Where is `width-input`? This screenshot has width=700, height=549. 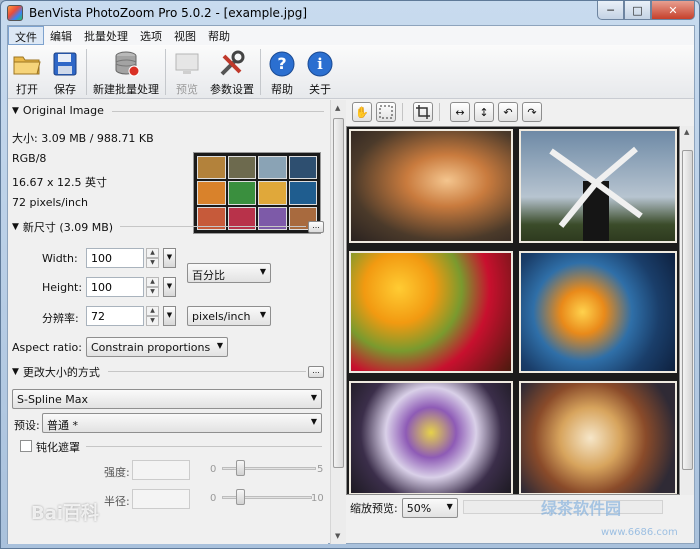
width-input is located at coordinates (115, 258).